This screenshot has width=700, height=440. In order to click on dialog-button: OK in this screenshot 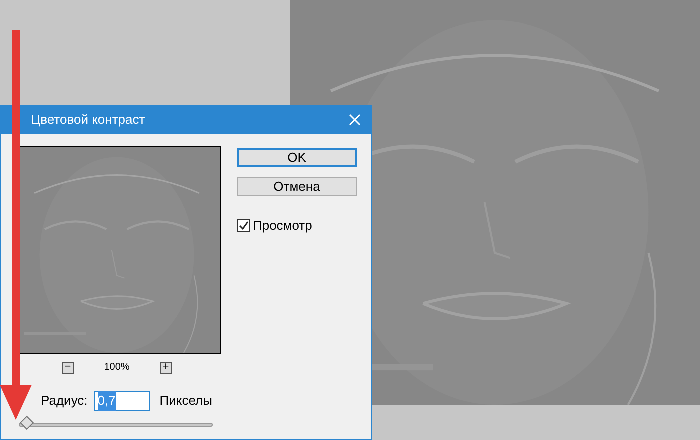, I will do `click(297, 157)`.